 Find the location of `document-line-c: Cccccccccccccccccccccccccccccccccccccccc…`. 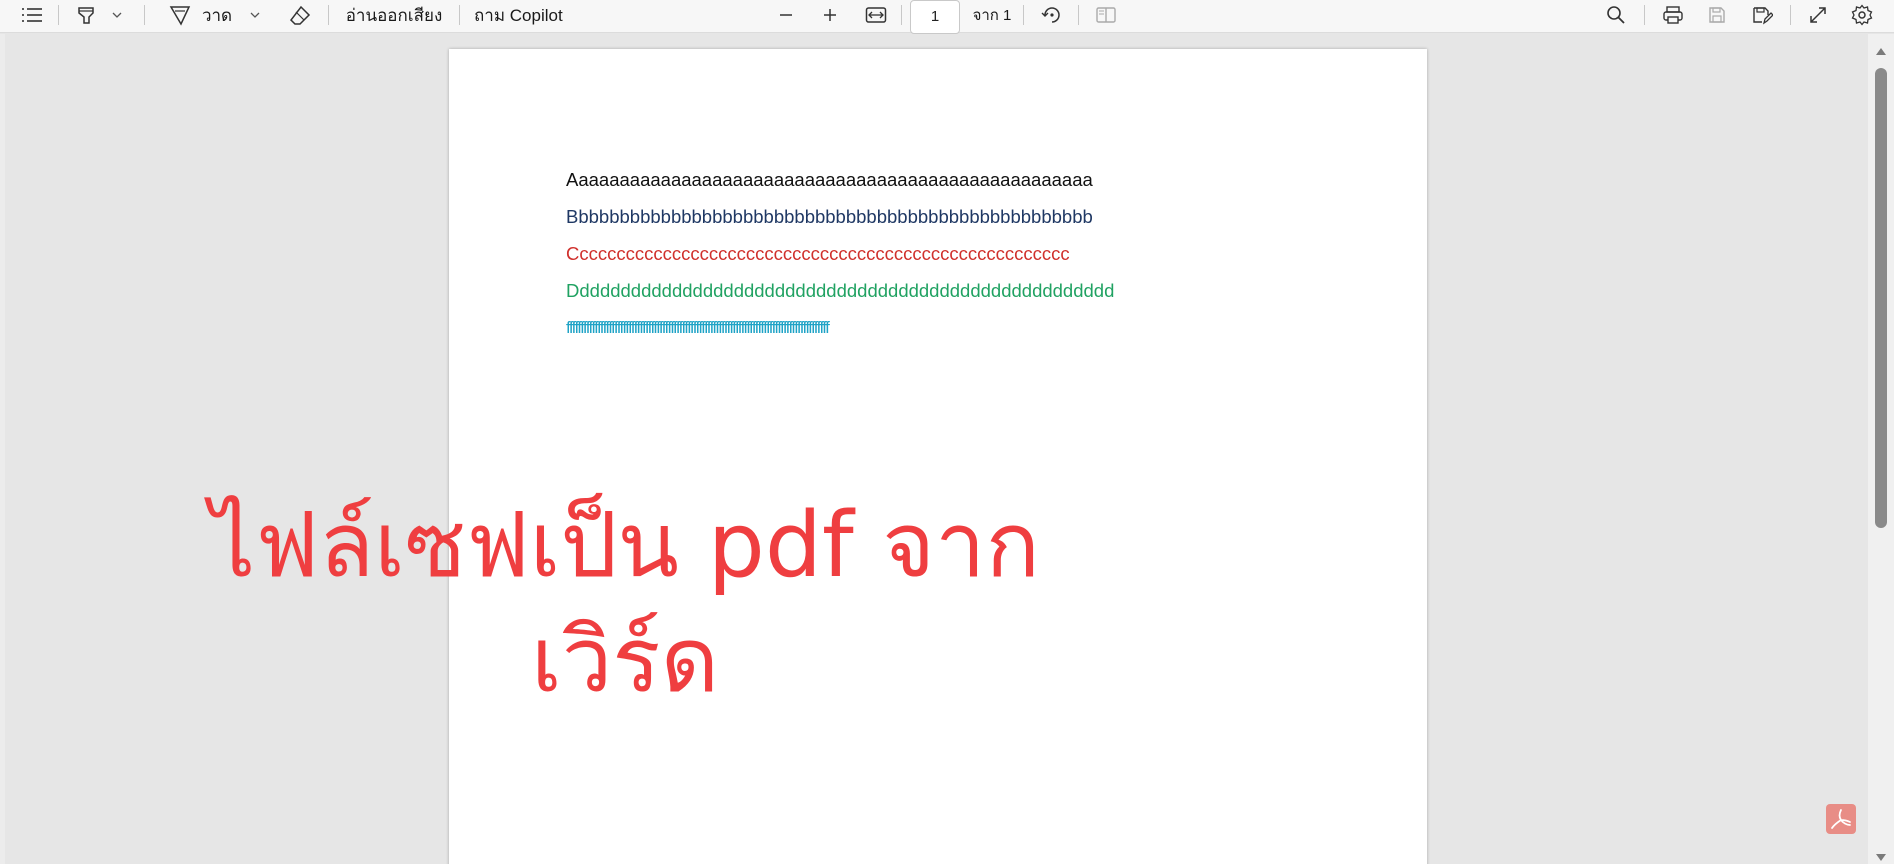

document-line-c: Cccccccccccccccccccccccccccccccccccccccc… is located at coordinates (818, 253).